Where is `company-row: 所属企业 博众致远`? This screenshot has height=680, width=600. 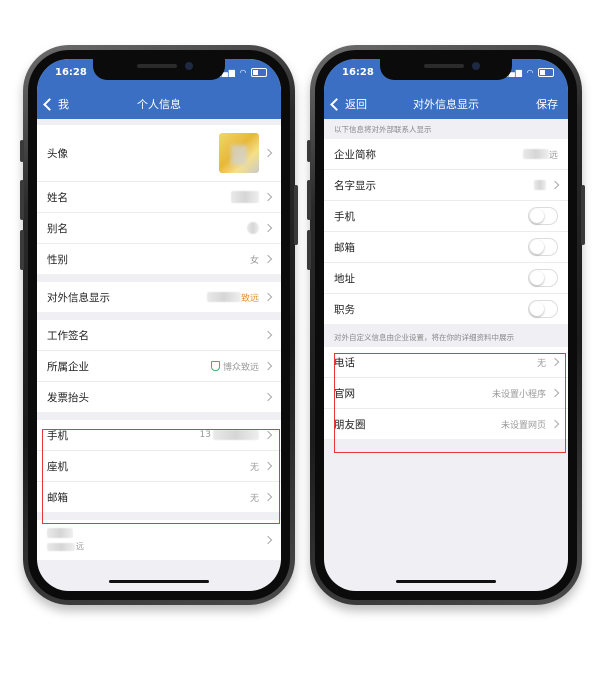 company-row: 所属企业 博众致远 is located at coordinates (159, 366).